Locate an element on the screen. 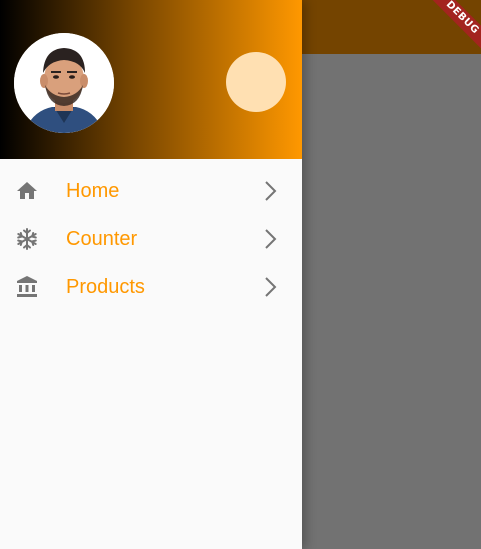  drawer-item-home: Home is located at coordinates (151, 191).